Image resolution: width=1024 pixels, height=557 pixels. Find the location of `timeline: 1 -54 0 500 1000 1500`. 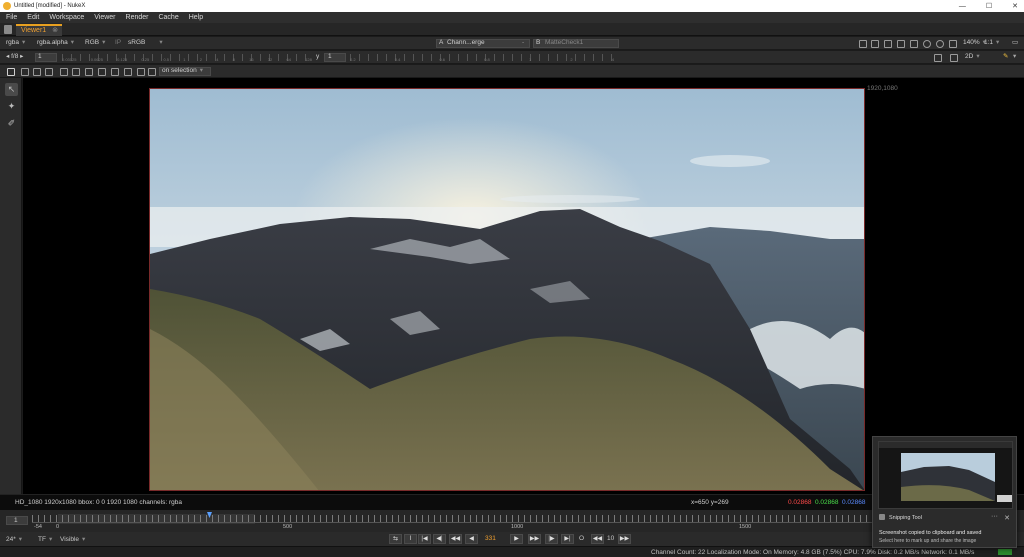

timeline: 1 -54 0 500 1000 1500 is located at coordinates (512, 521).